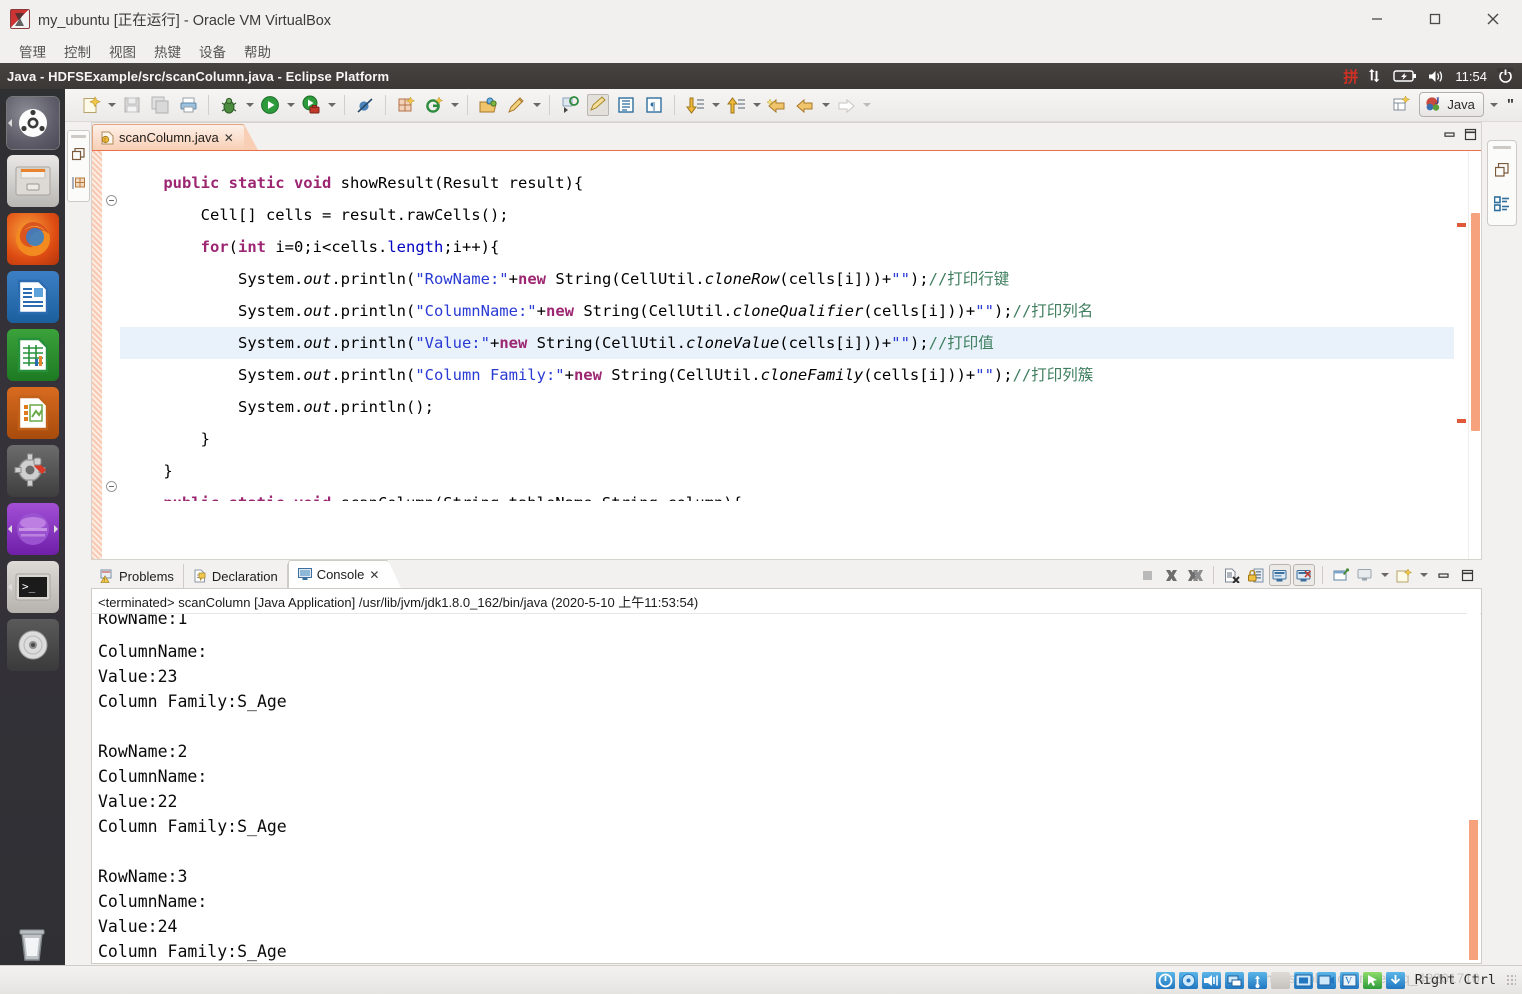  I want to click on new-wizard-dropdown, so click(111, 105).